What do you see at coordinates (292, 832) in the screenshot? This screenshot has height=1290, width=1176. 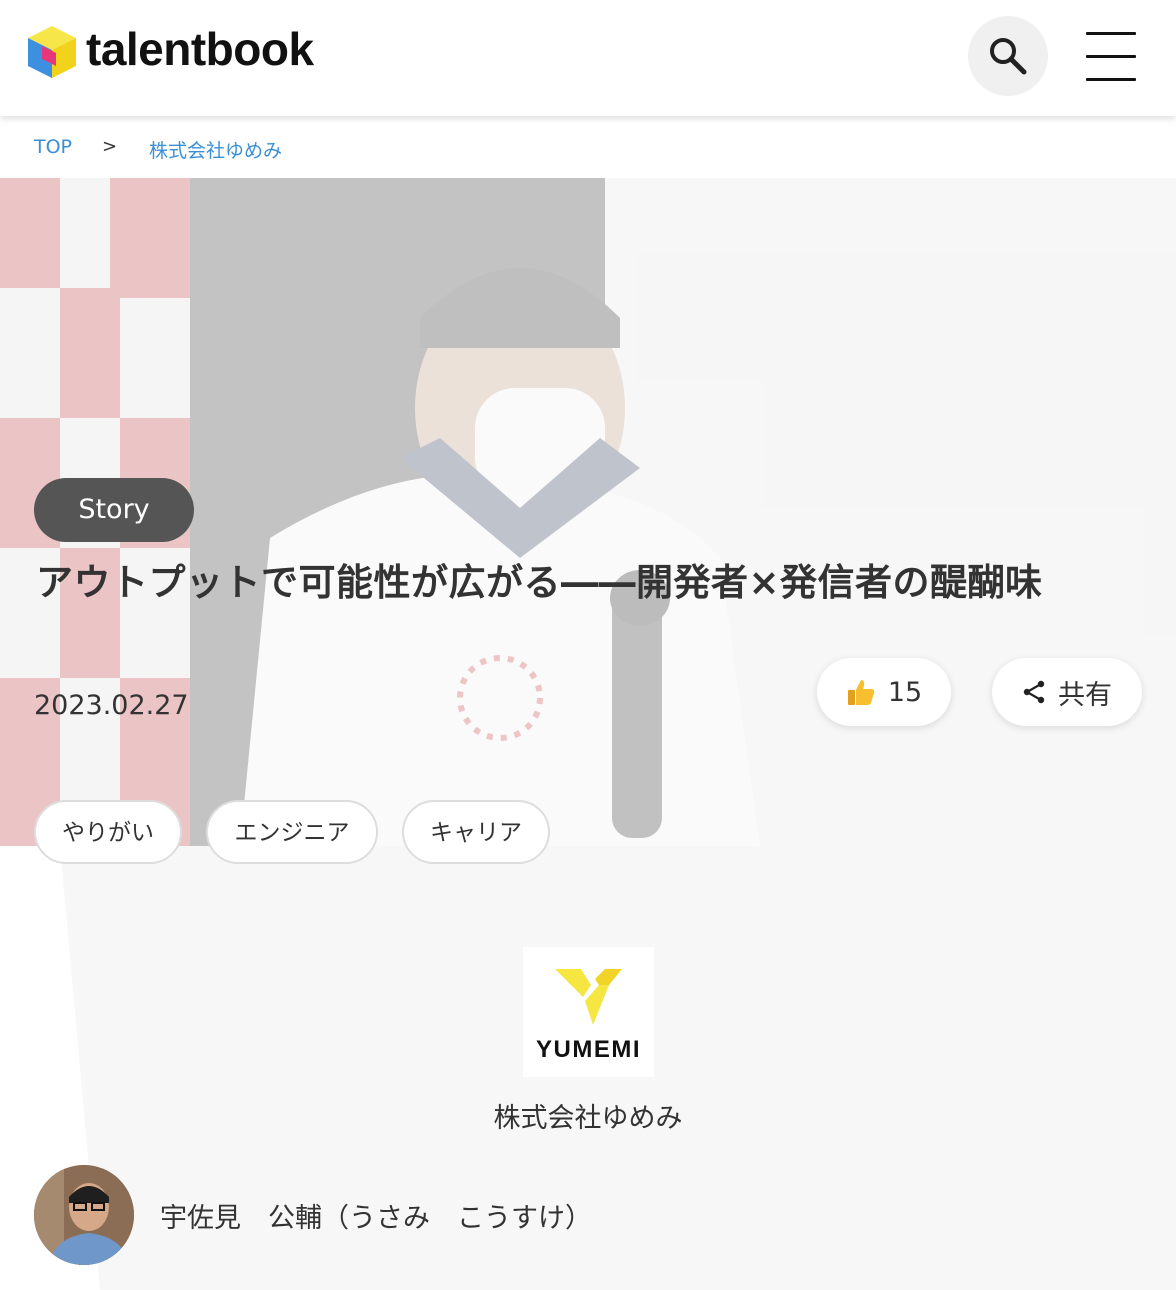 I see `tag-engineer: エンジニア` at bounding box center [292, 832].